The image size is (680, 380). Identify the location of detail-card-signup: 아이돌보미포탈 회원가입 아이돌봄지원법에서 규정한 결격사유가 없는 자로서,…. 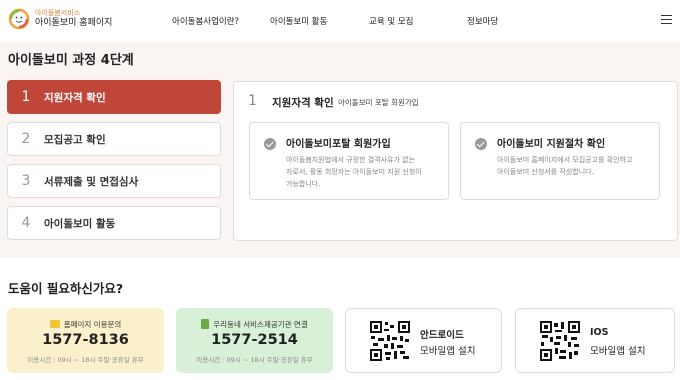
(349, 161).